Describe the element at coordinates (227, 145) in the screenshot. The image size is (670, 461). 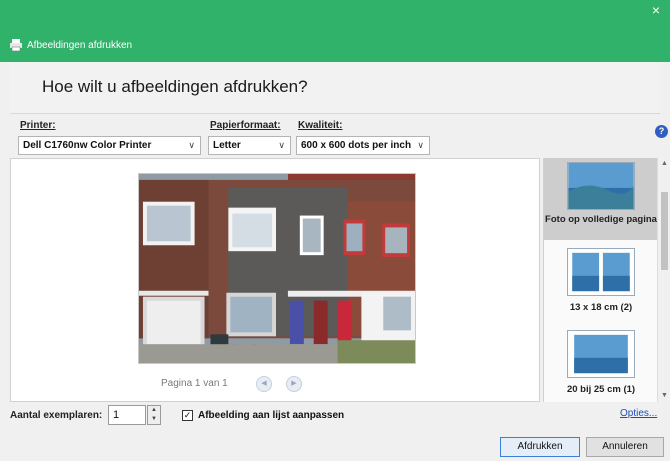
I see `paper-size-value: Letter` at that location.